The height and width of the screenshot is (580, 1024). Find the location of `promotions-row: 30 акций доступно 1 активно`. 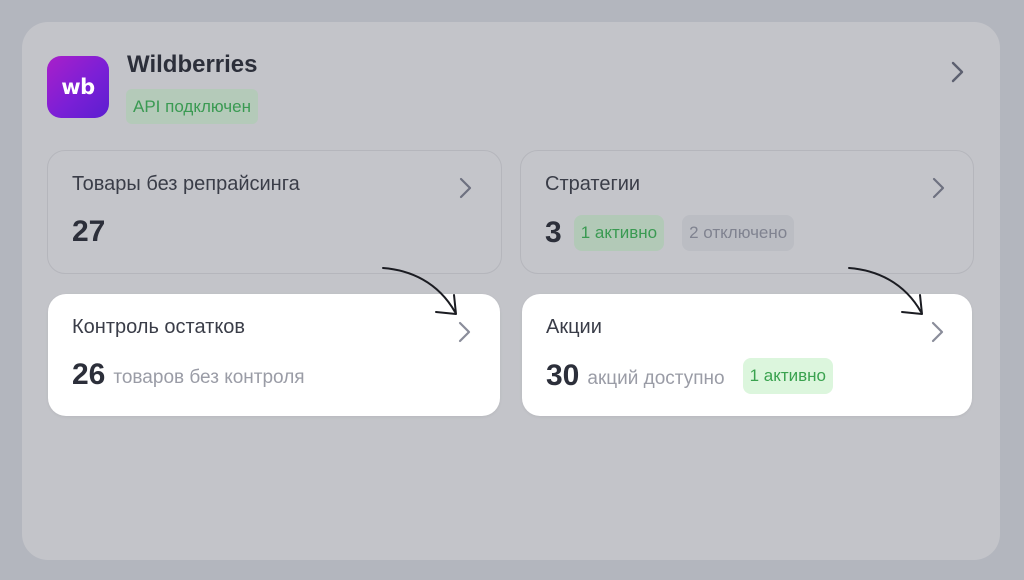

promotions-row: 30 акций доступно 1 активно is located at coordinates (689, 376).